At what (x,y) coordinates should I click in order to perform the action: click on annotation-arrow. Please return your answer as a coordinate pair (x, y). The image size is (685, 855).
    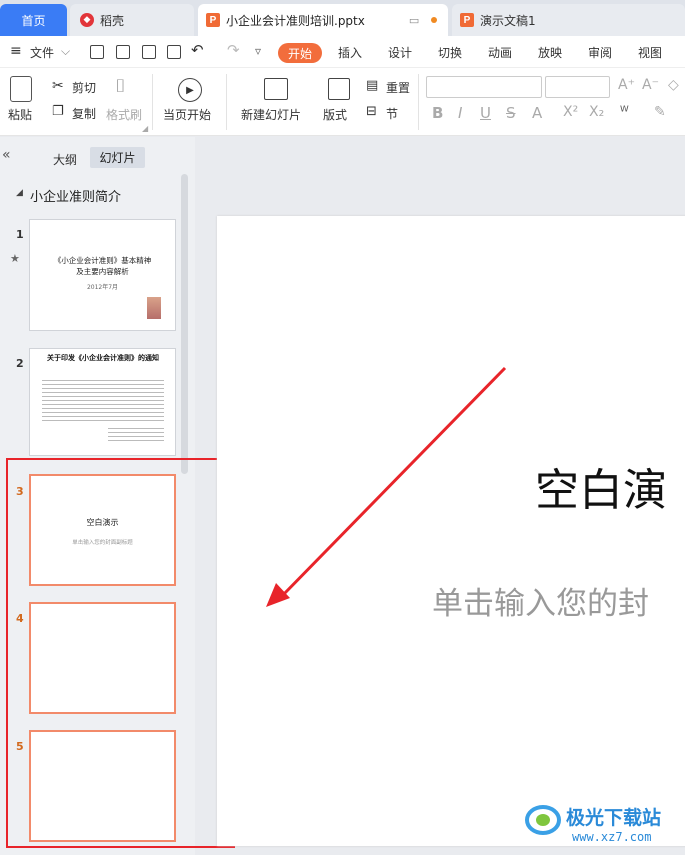
    Looking at the image, I should click on (386, 486).